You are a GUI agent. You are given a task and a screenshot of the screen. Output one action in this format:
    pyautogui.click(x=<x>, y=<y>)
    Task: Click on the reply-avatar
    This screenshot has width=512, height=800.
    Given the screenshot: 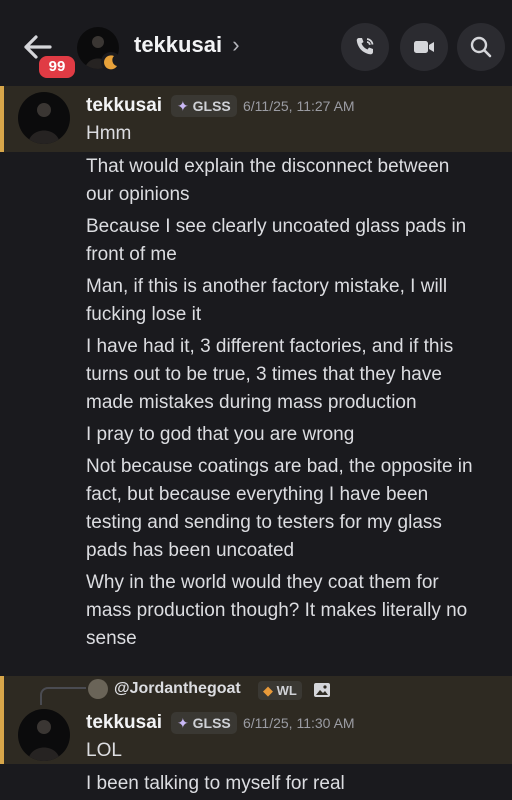 What is the action you would take?
    pyautogui.click(x=98, y=689)
    